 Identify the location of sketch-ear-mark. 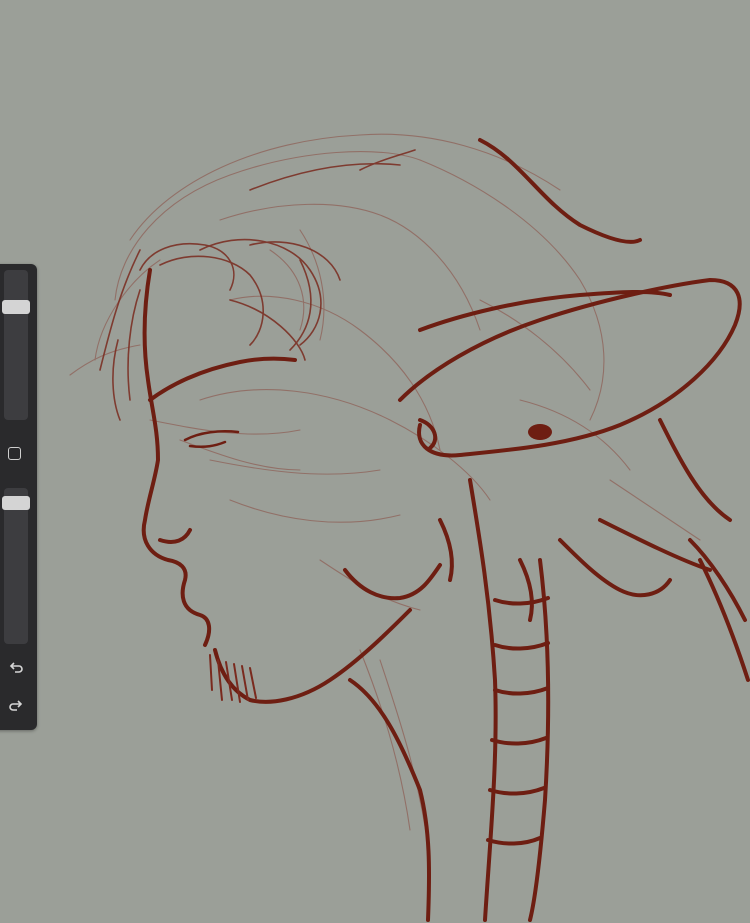
(540, 432).